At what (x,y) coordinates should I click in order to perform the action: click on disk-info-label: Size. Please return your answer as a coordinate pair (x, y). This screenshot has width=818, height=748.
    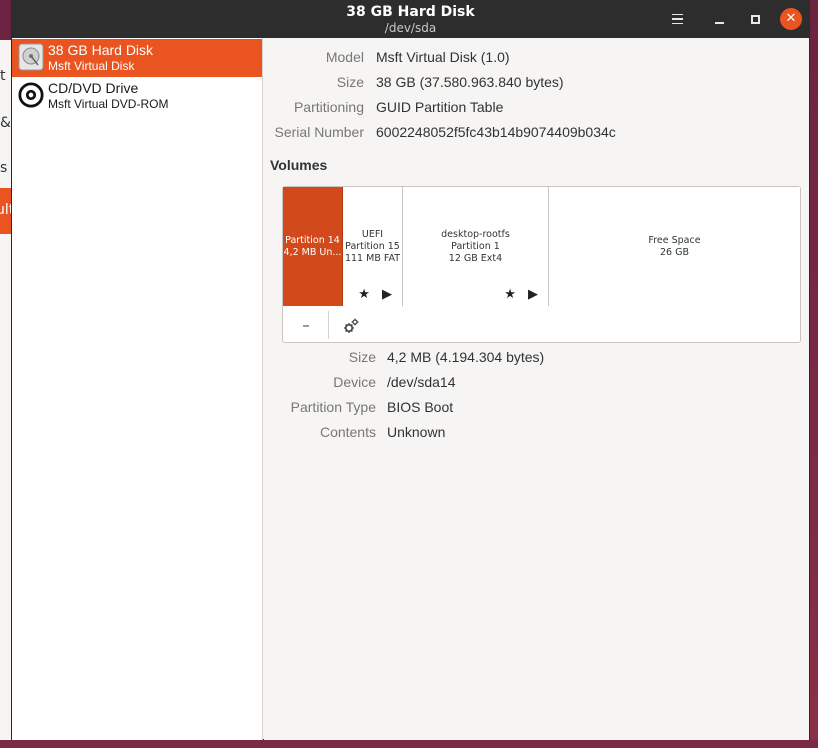
    Looking at the image, I should click on (350, 82).